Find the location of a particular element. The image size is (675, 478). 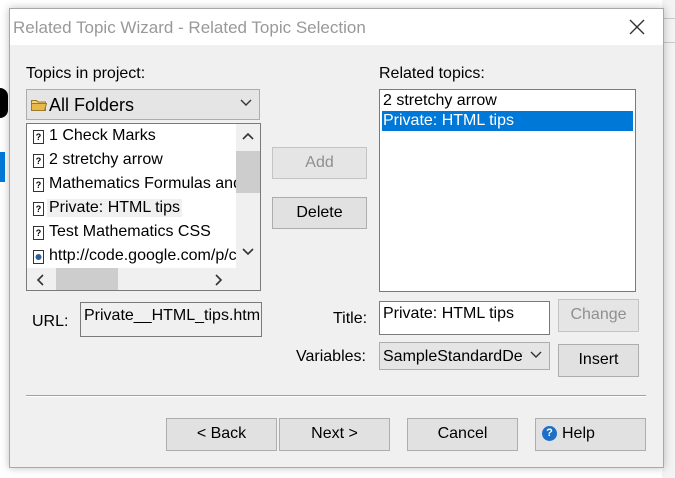

url-field: Private__HTML_tips.htm is located at coordinates (171, 319).